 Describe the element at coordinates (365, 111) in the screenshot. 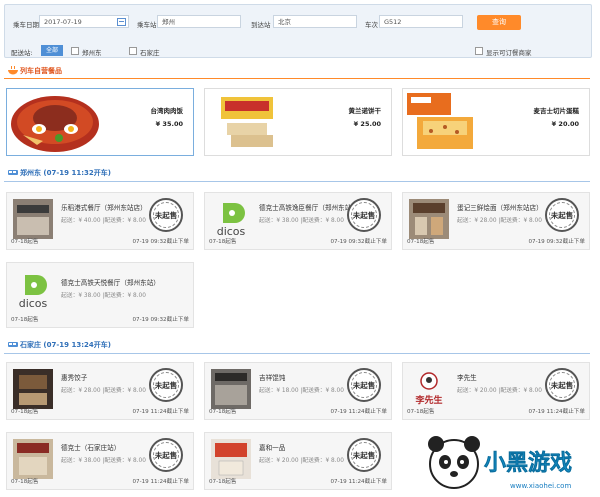

I see `food-name: 黄兰诺饼干` at that location.